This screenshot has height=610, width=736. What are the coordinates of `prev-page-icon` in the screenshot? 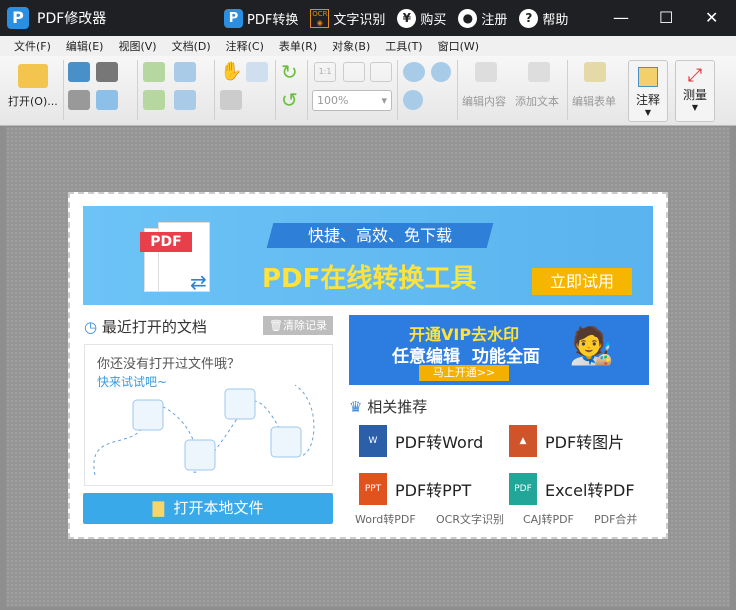 It's located at (154, 72).